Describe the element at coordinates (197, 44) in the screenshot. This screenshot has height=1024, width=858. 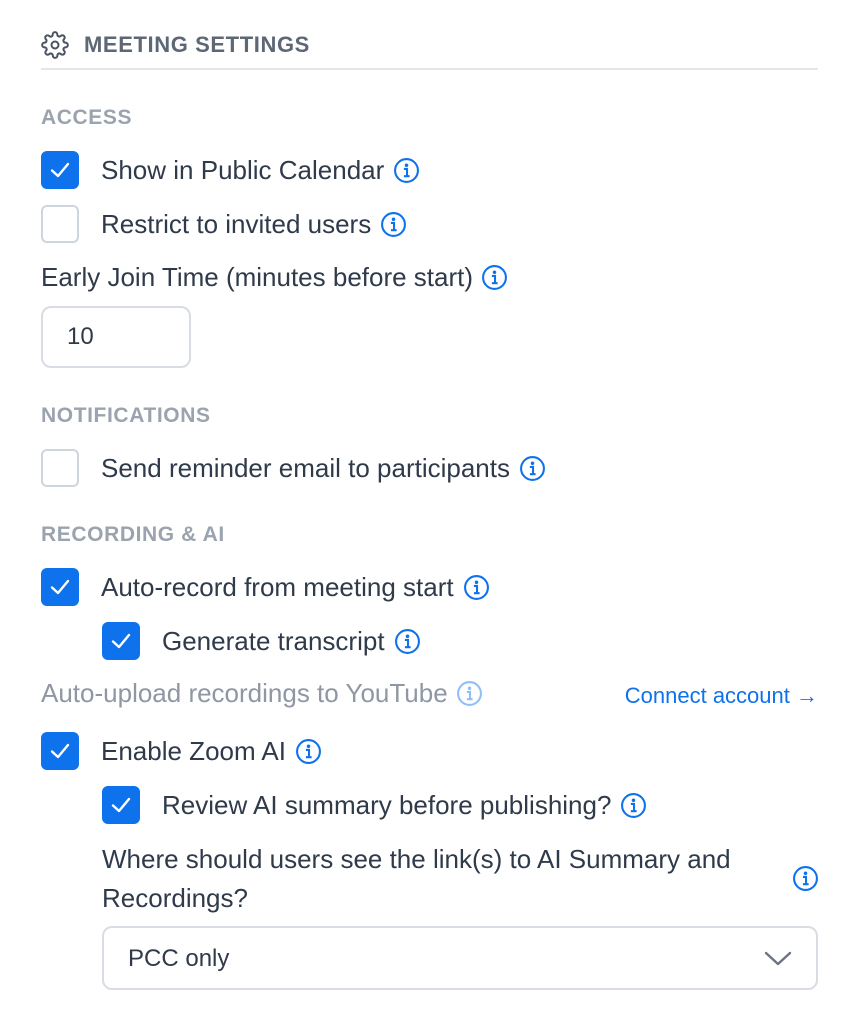
I see `settings-title: MEETING SETTINGS` at that location.